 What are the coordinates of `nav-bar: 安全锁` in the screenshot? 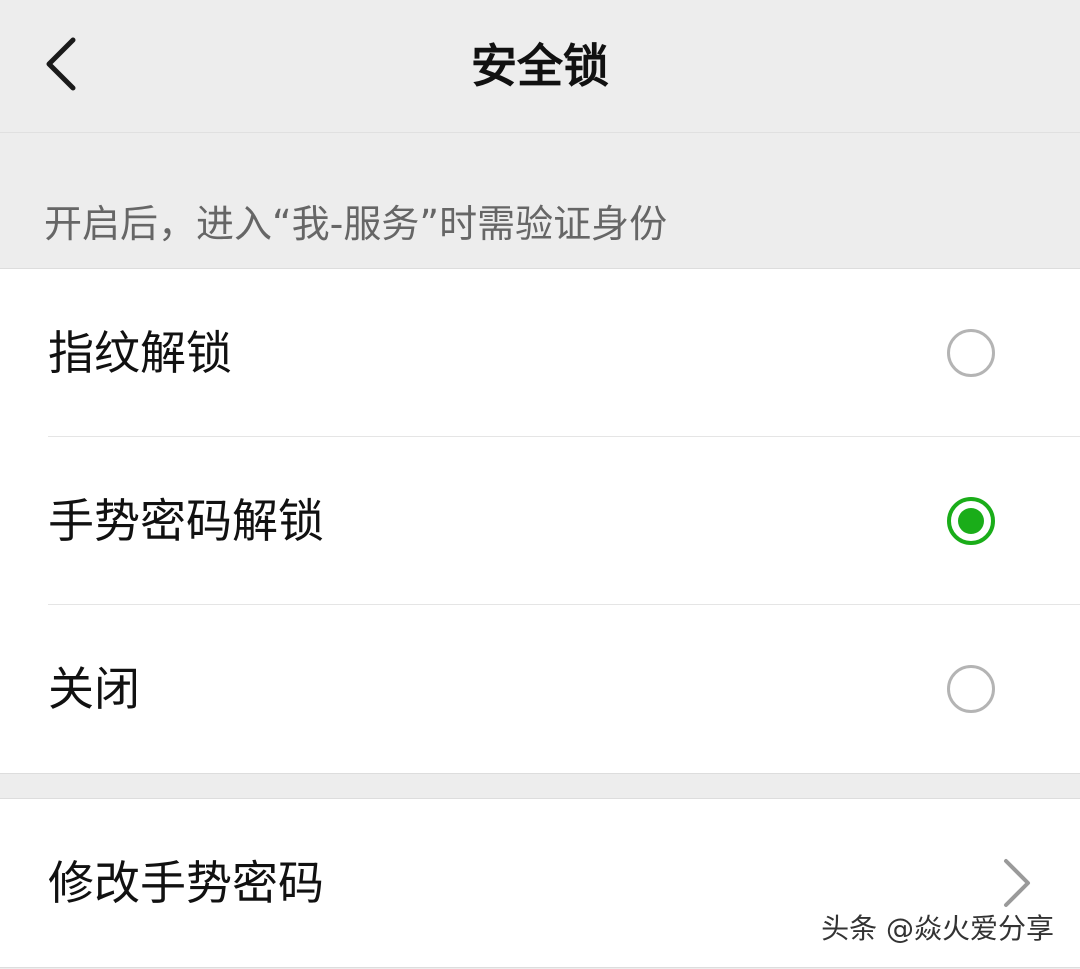 It's located at (540, 66).